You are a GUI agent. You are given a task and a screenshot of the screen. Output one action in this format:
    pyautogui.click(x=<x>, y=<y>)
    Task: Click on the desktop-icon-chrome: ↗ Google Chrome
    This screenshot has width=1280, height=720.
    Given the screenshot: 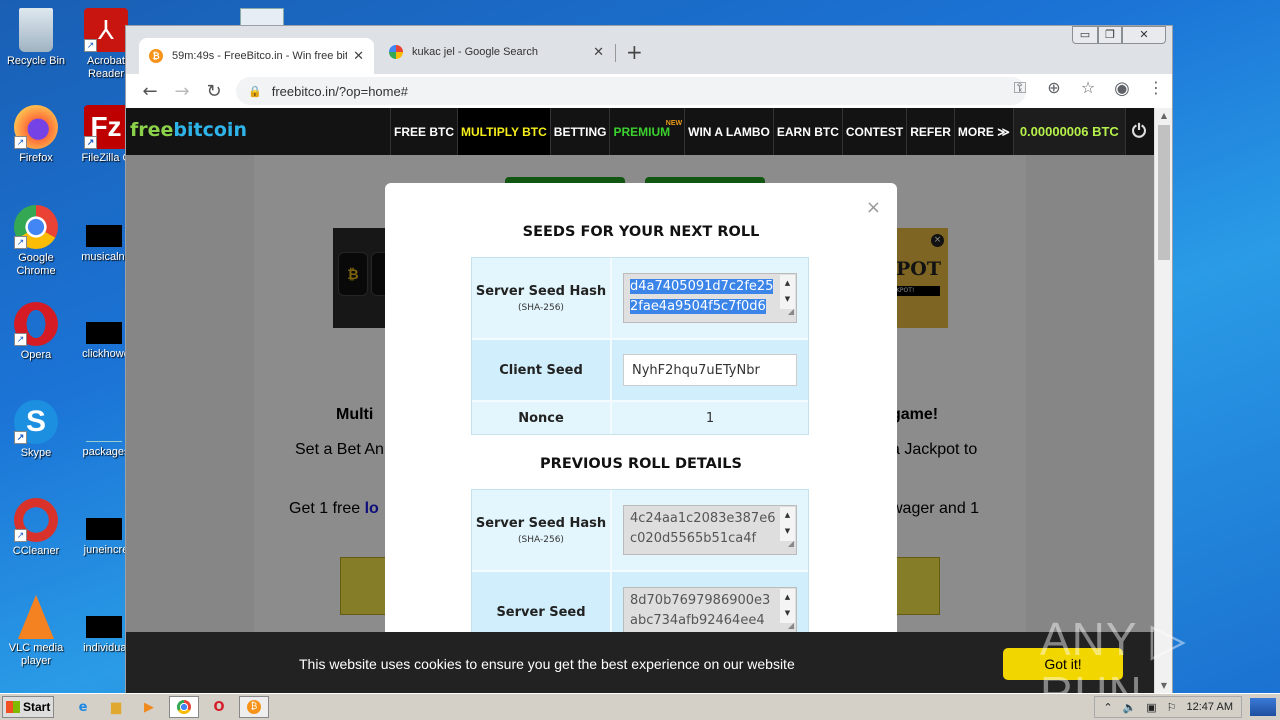 What is the action you would take?
    pyautogui.click(x=36, y=241)
    